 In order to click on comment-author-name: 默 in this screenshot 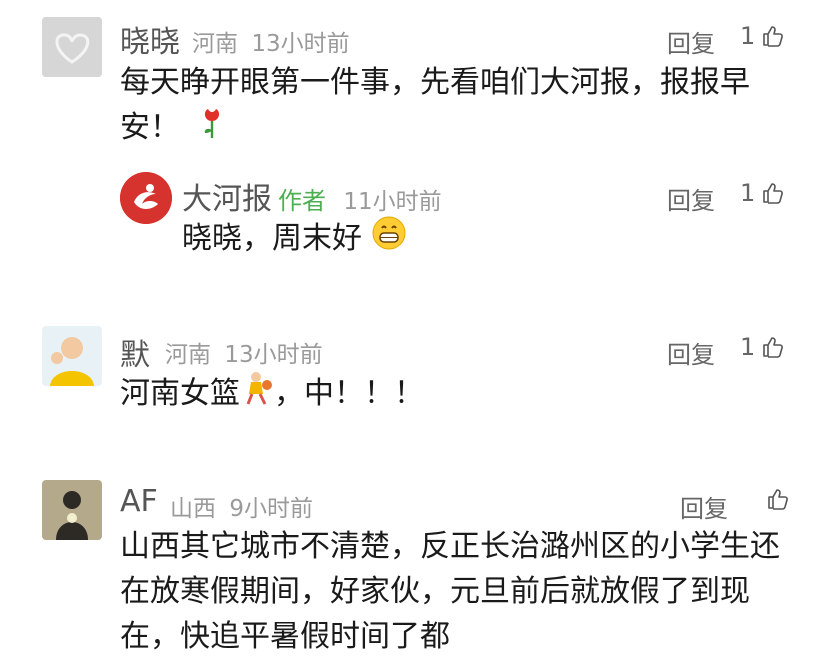, I will do `click(135, 352)`.